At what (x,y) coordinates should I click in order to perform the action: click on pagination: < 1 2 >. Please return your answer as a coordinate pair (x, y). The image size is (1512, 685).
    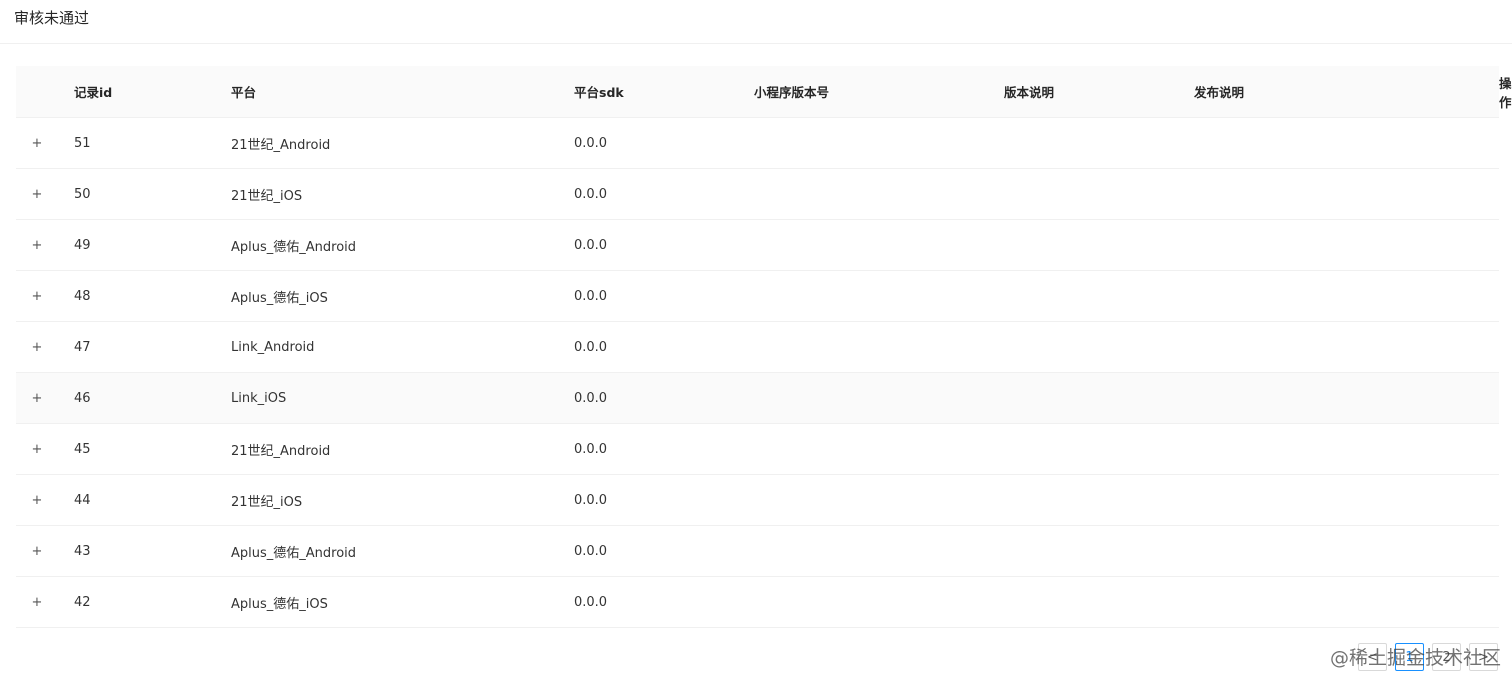
    Looking at the image, I should click on (1428, 657).